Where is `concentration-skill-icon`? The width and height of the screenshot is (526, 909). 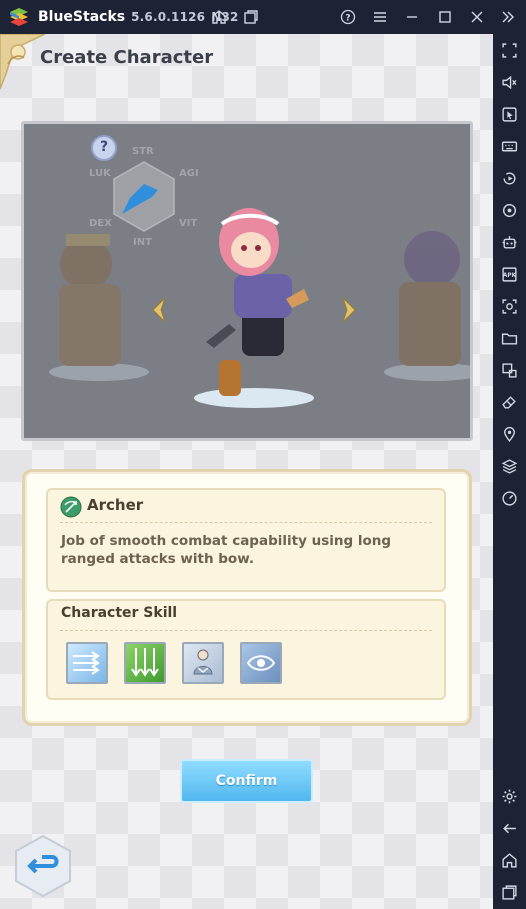 concentration-skill-icon is located at coordinates (203, 663).